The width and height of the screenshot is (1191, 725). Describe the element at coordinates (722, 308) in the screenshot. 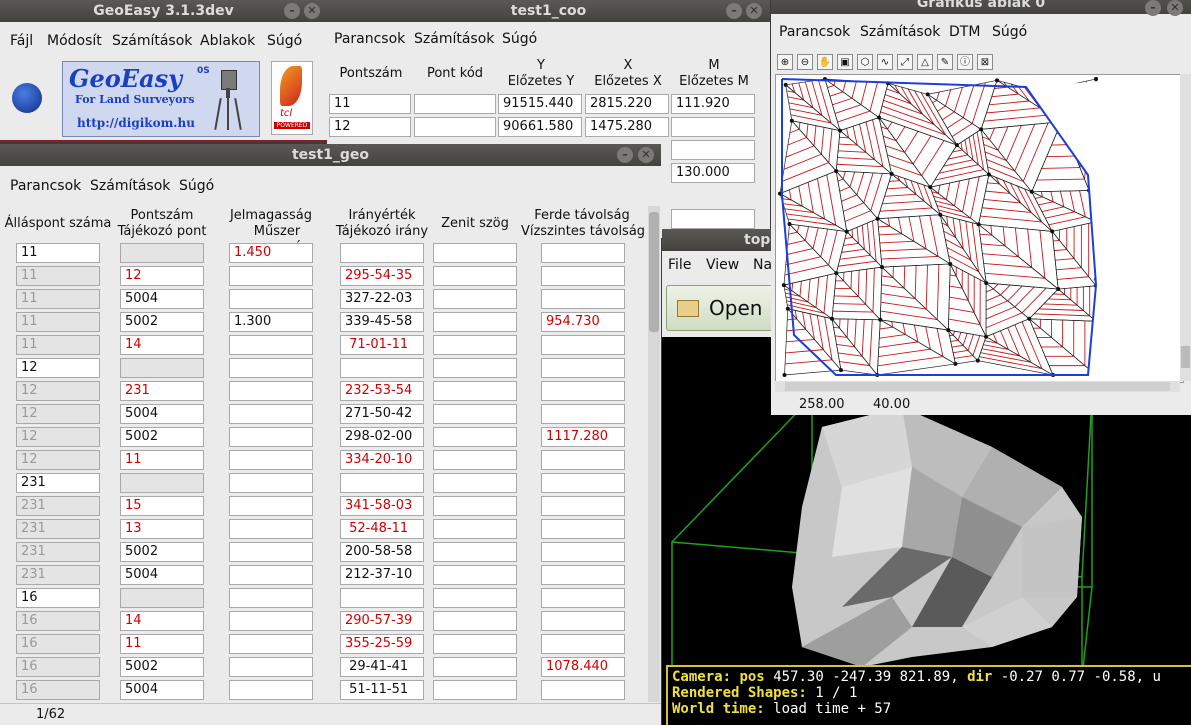

I see `open-button: Open` at that location.